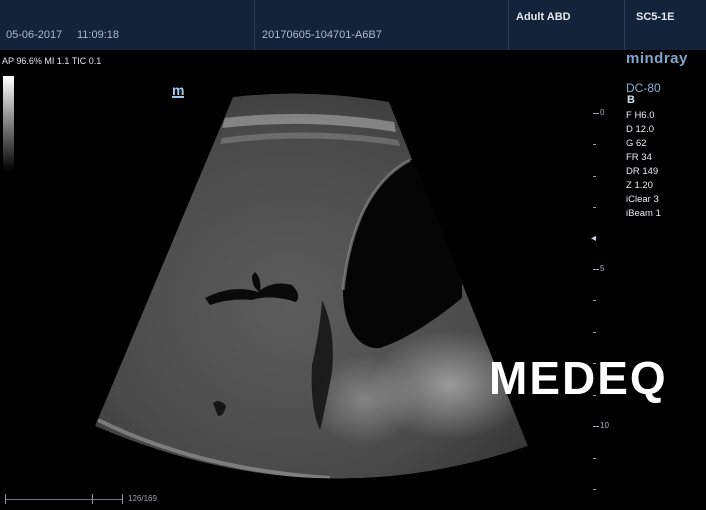  I want to click on scale-label-0: 0, so click(602, 112).